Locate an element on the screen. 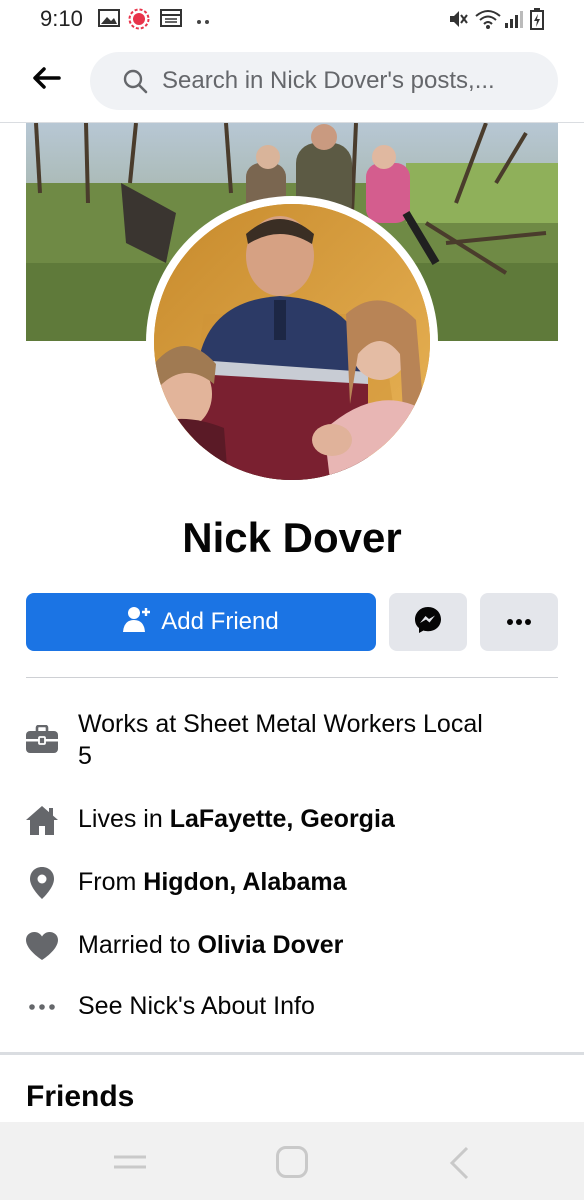 Image resolution: width=584 pixels, height=1200 pixels. system-nav-bar is located at coordinates (292, 1161).